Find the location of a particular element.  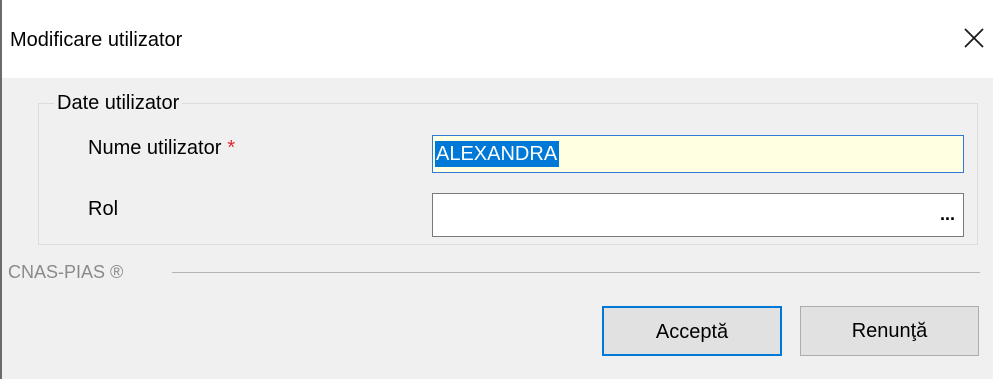

groupbox-legend: Date utilizator is located at coordinates (118, 103).